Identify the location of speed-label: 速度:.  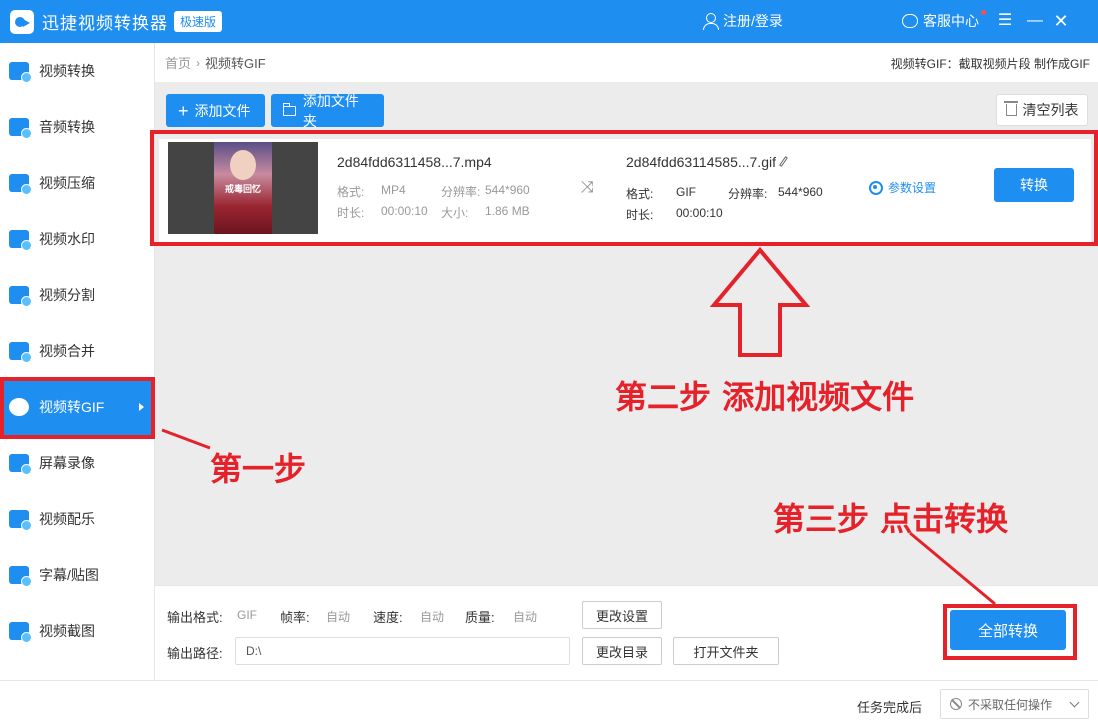
(388, 617).